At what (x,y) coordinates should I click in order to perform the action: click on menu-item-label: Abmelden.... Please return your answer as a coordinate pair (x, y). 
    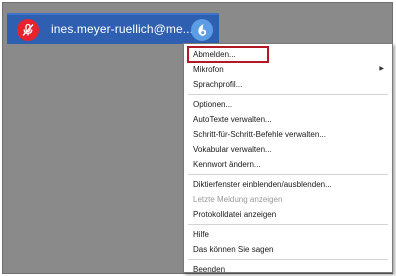
    Looking at the image, I should click on (214, 54).